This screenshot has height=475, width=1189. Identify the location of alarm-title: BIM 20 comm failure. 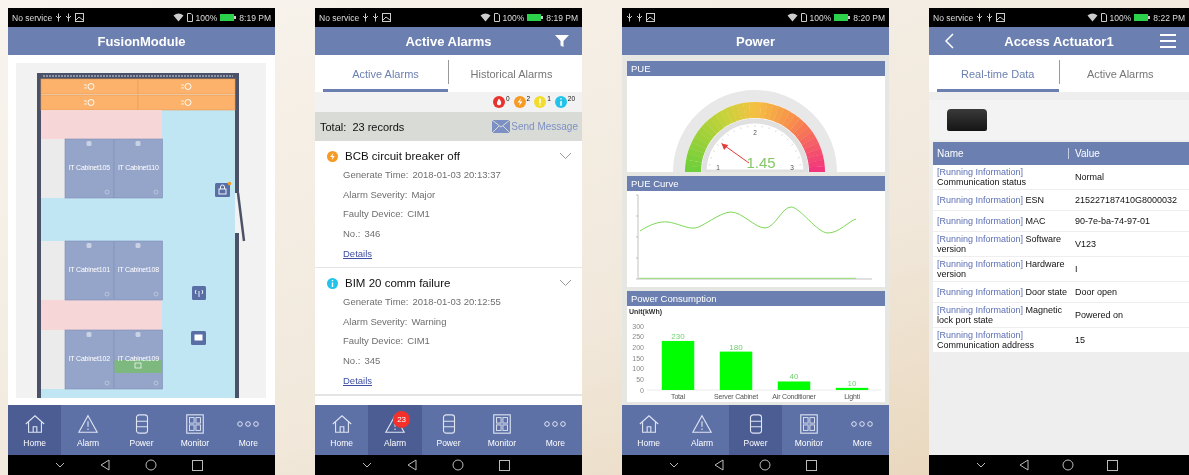
(398, 283).